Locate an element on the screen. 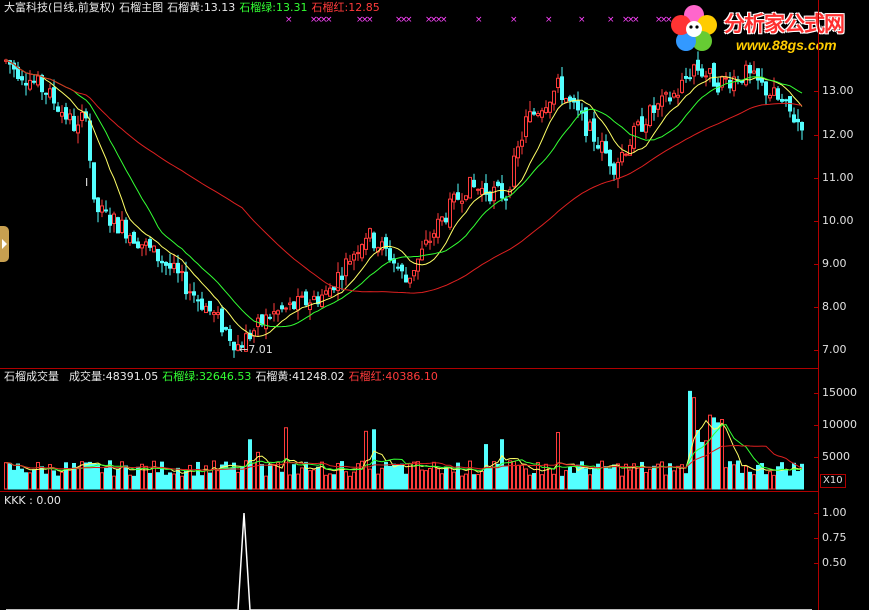 This screenshot has height=610, width=869. panel-toggle-handle is located at coordinates (4, 244).